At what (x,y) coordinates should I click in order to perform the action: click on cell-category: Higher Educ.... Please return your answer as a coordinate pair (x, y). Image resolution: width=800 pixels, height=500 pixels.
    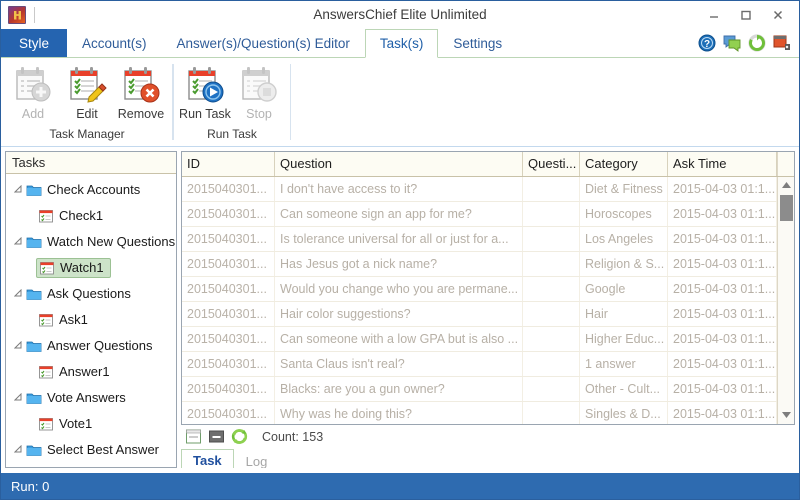
    Looking at the image, I should click on (624, 338).